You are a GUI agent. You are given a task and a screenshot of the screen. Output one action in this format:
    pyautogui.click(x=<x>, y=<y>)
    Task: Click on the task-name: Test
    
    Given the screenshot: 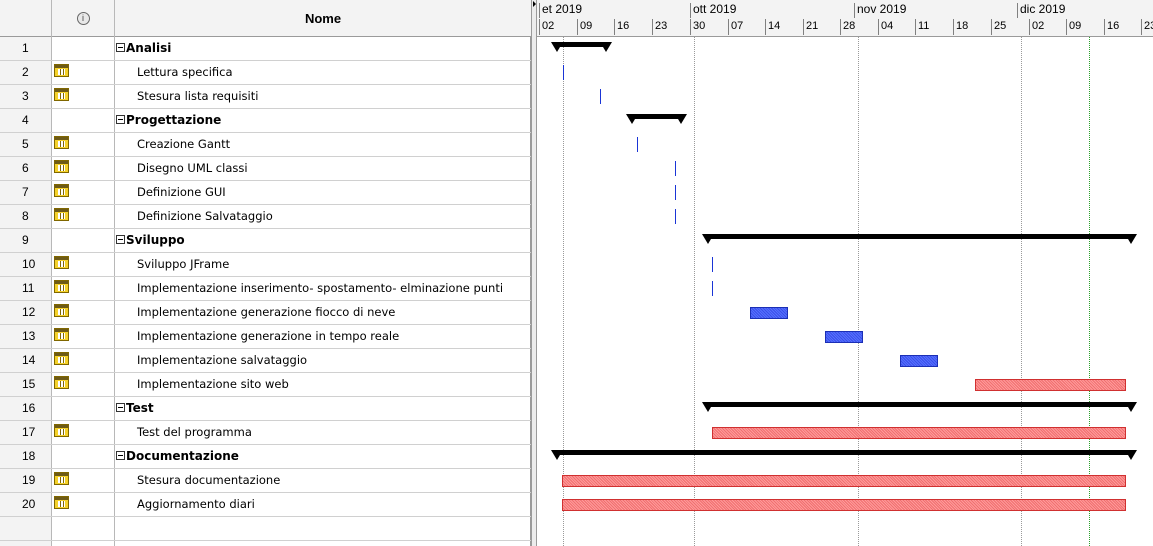 What is the action you would take?
    pyautogui.click(x=323, y=408)
    